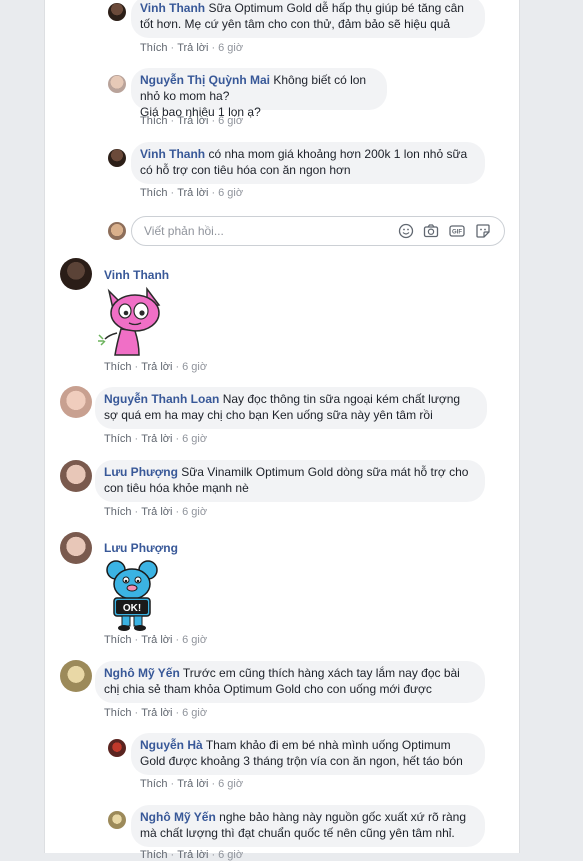 The width and height of the screenshot is (583, 861). I want to click on ok-mouse-sticker: OK!, so click(132, 595).